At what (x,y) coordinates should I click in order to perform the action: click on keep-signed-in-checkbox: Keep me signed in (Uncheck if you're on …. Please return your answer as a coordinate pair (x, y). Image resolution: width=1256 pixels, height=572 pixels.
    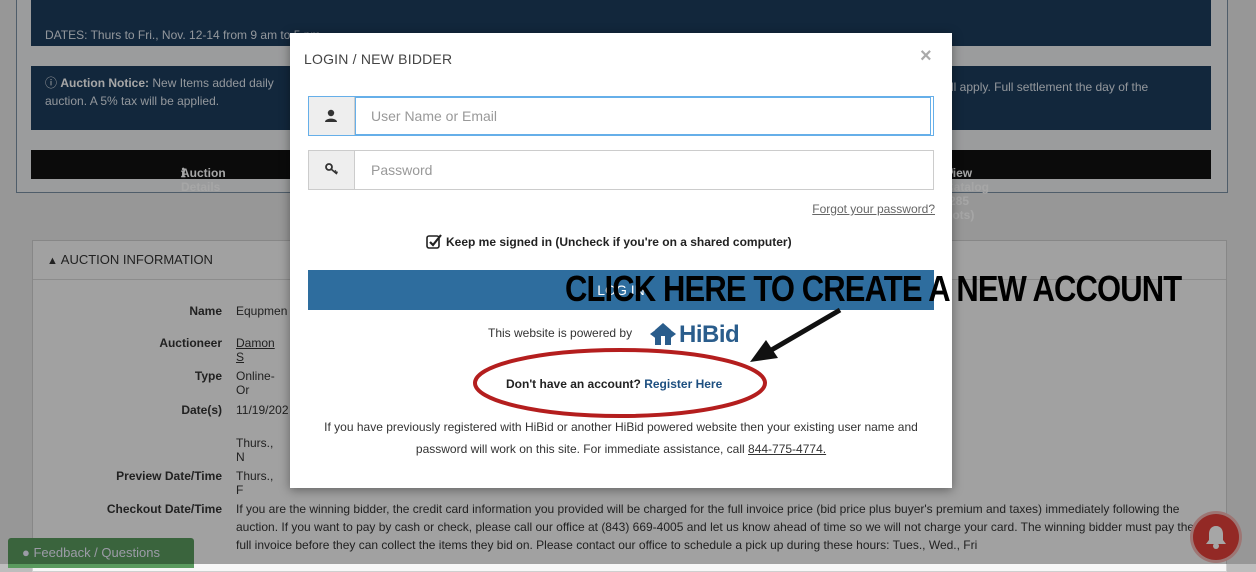
    Looking at the image, I should click on (609, 241).